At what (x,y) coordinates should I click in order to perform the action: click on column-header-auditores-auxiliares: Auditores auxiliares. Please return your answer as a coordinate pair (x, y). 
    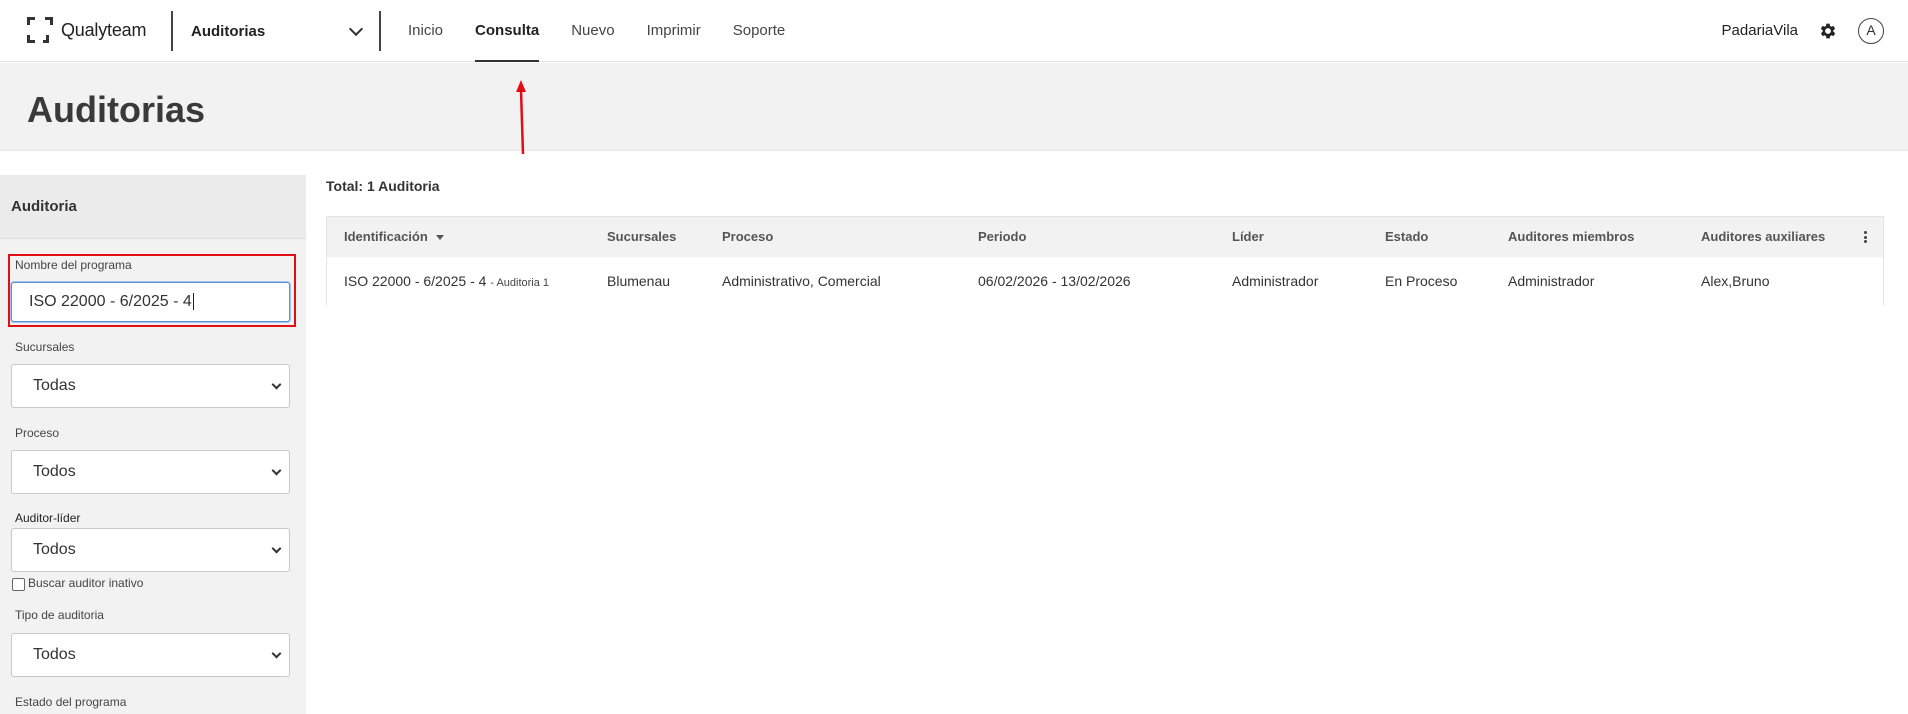
    Looking at the image, I should click on (1763, 237).